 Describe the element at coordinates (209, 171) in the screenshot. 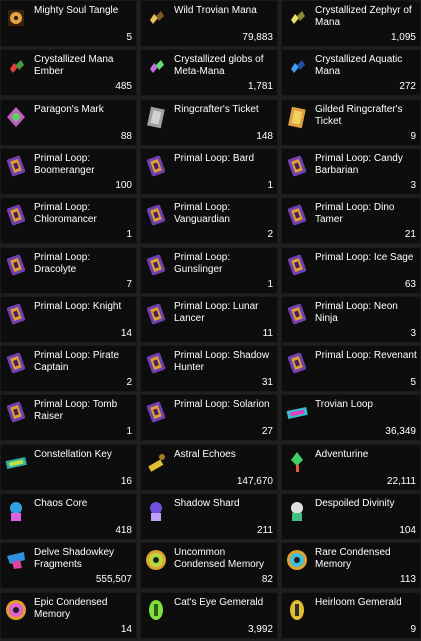

I see `inventory-item: Primal Loop: Bard 1` at that location.